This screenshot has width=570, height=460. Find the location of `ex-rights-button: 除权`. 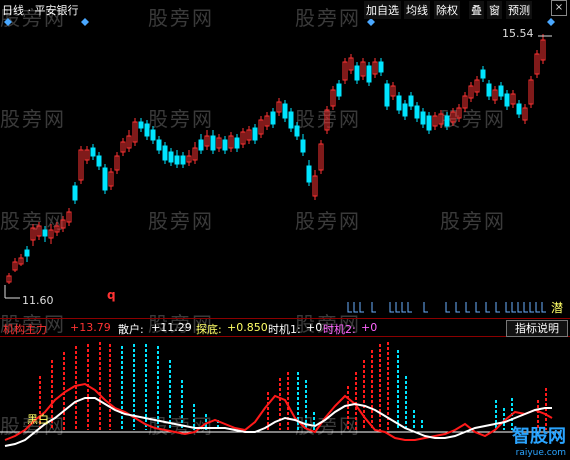

ex-rights-button: 除权 is located at coordinates (447, 10).